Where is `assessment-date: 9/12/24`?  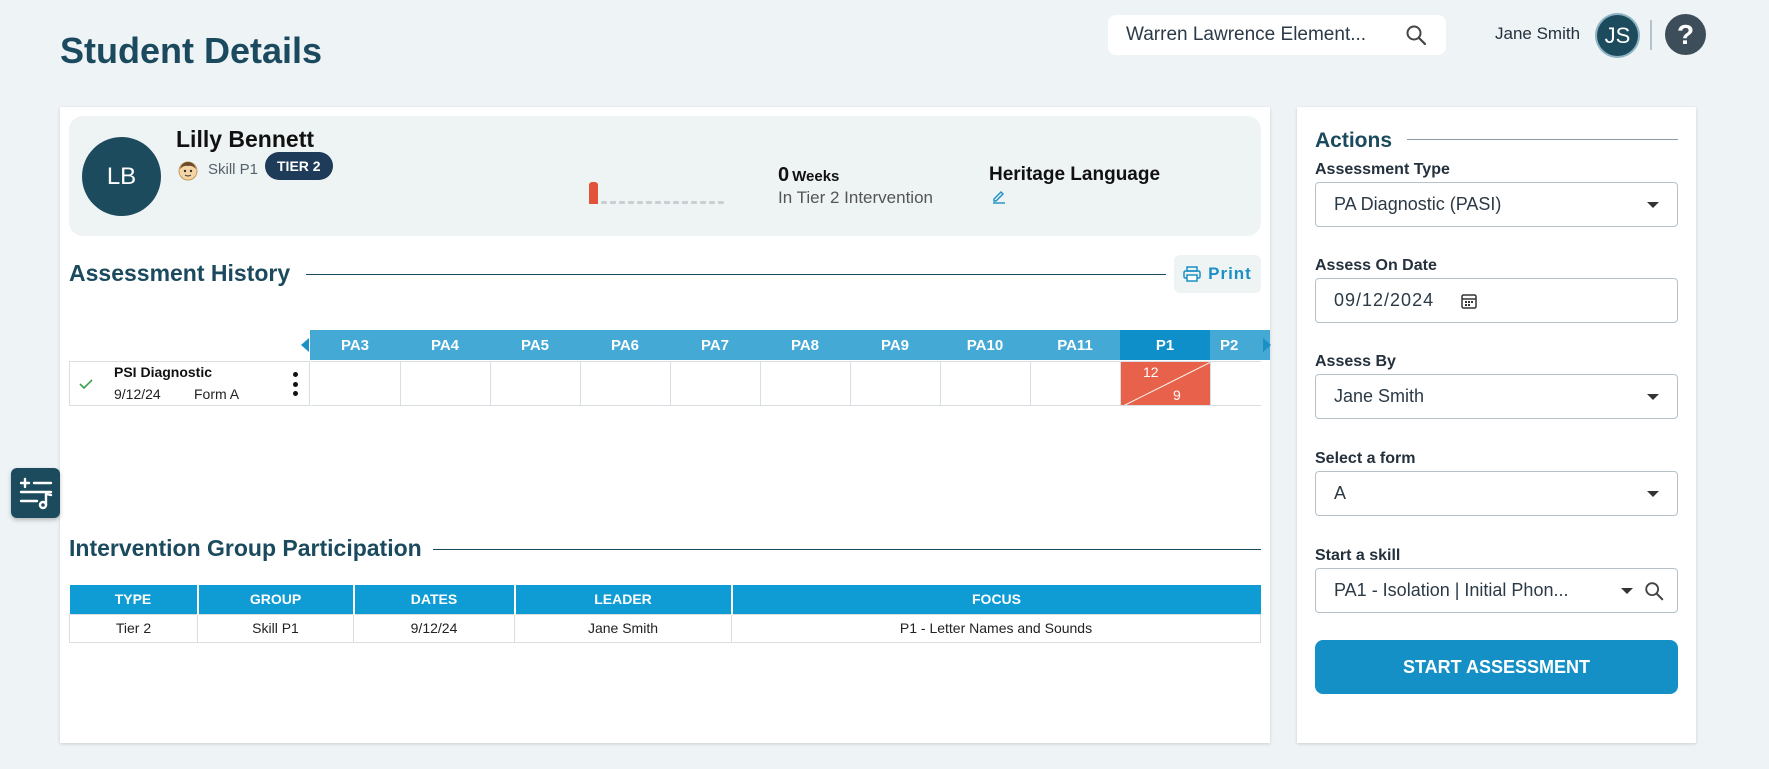 assessment-date: 9/12/24 is located at coordinates (137, 394).